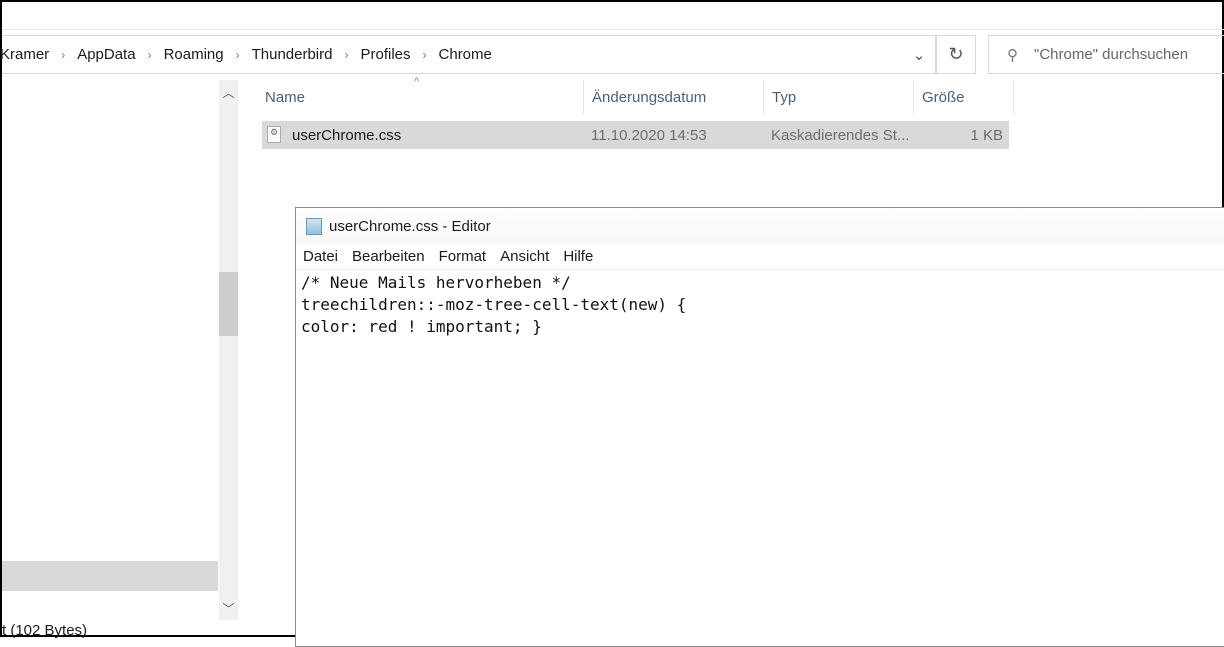 The height and width of the screenshot is (647, 1224). What do you see at coordinates (314, 226) in the screenshot?
I see `notepad-icon` at bounding box center [314, 226].